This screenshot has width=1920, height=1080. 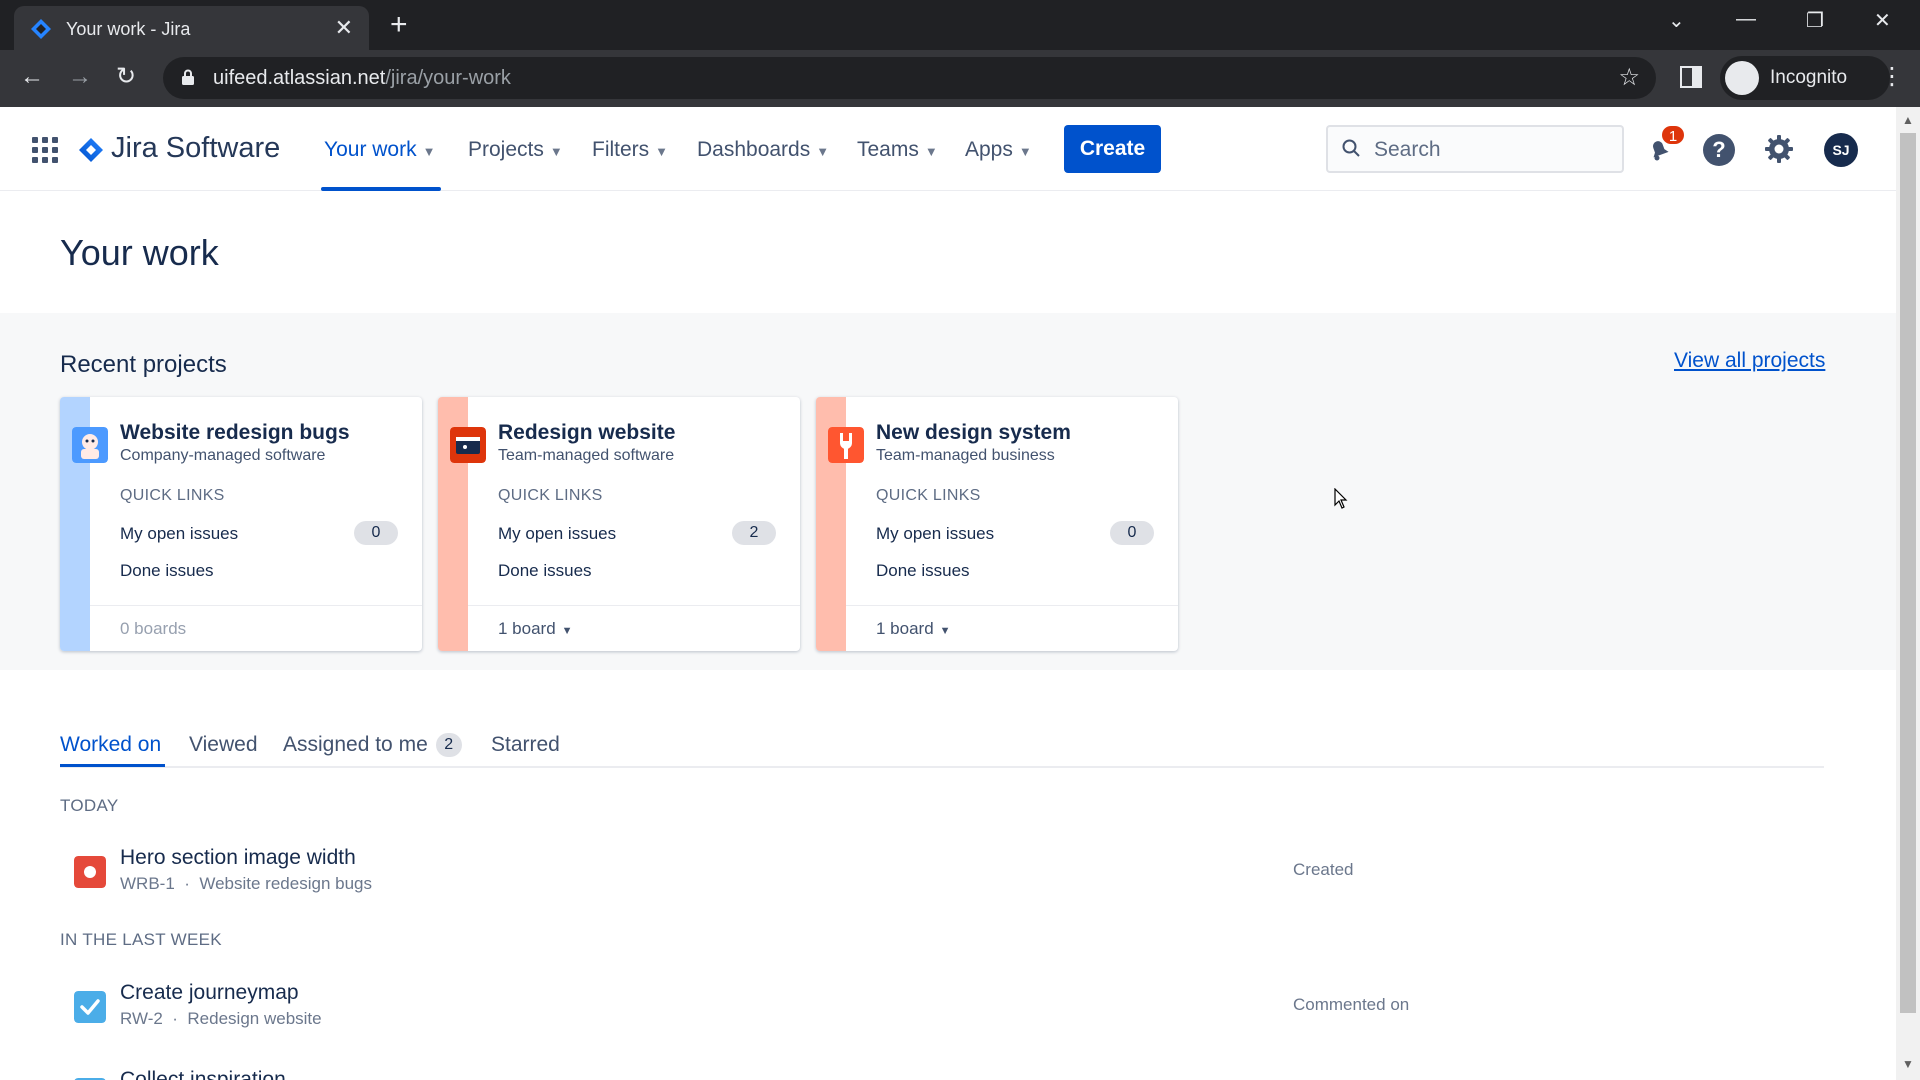 I want to click on list-item: Collect inspiration, so click(x=942, y=1074).